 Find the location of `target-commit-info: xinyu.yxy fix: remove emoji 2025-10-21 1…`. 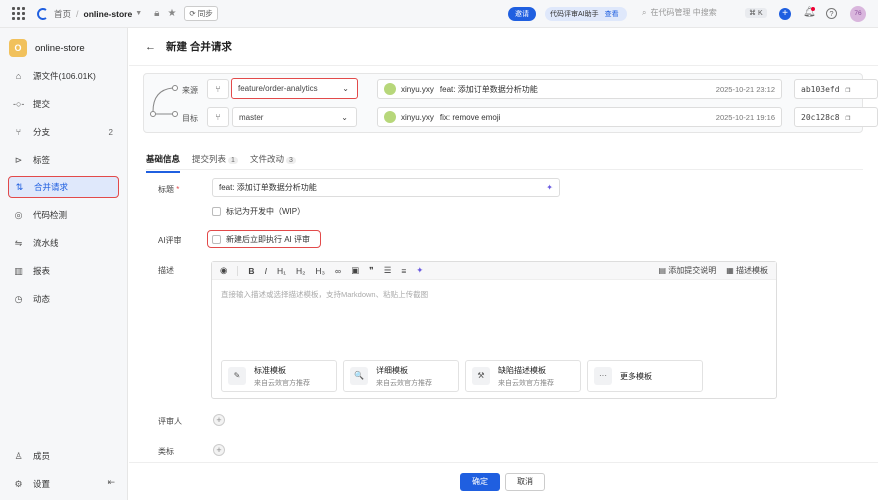

target-commit-info: xinyu.yxy fix: remove emoji 2025-10-21 1… is located at coordinates (579, 117).